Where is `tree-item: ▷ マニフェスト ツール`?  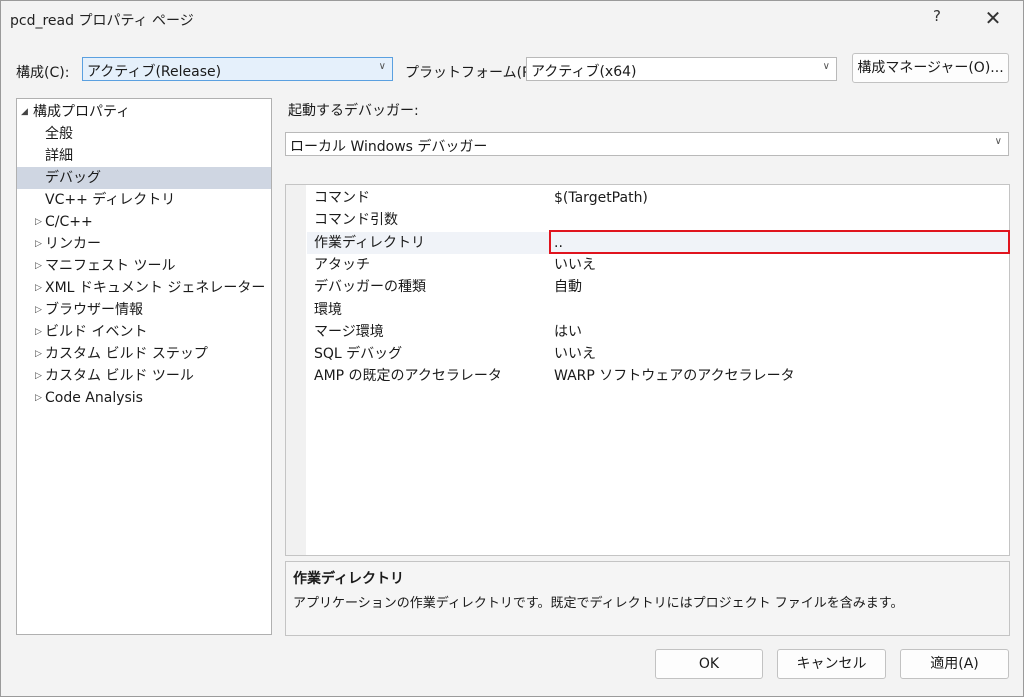 tree-item: ▷ マニフェスト ツール is located at coordinates (144, 266).